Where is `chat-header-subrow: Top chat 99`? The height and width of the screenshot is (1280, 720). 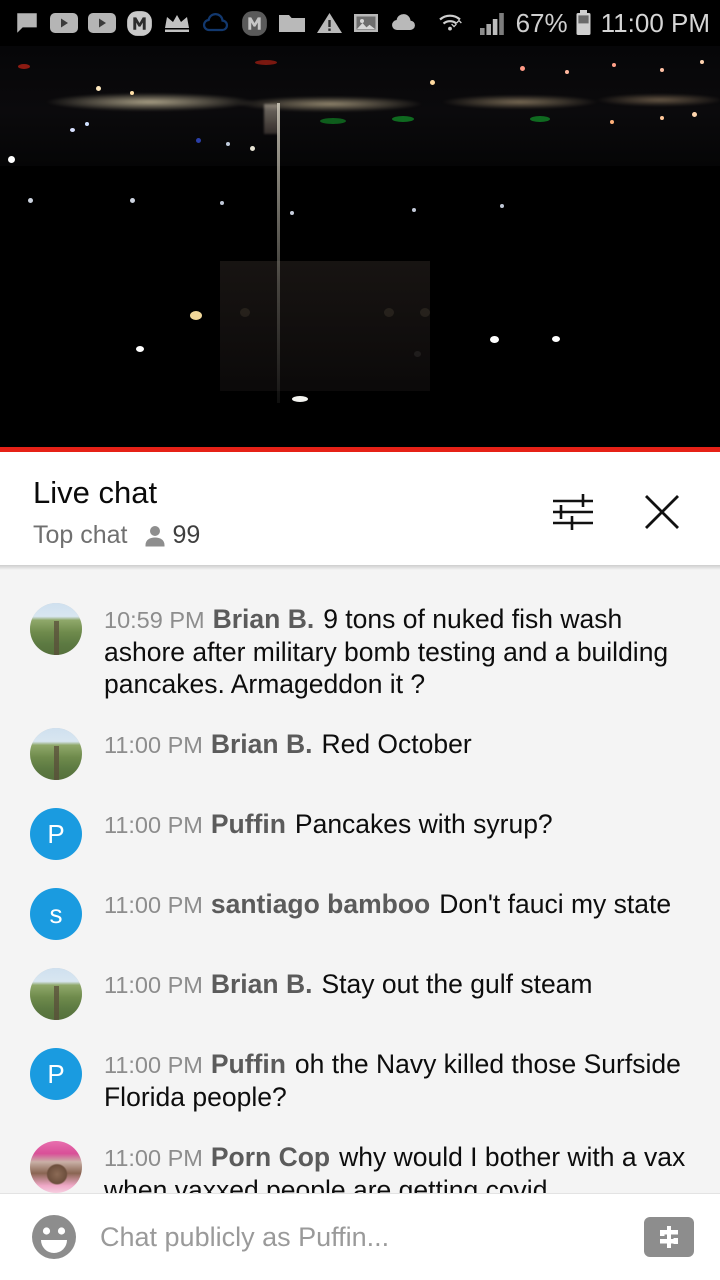
chat-header-subrow: Top chat 99 is located at coordinates (291, 535).